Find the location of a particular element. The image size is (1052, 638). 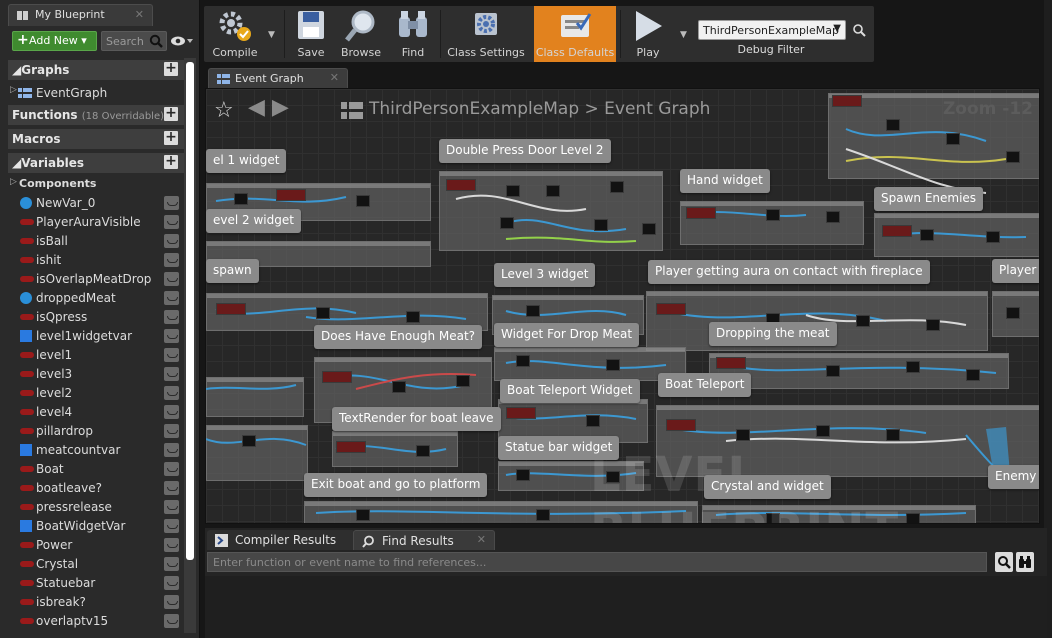

variable-item: Statuebar is located at coordinates (96, 583).